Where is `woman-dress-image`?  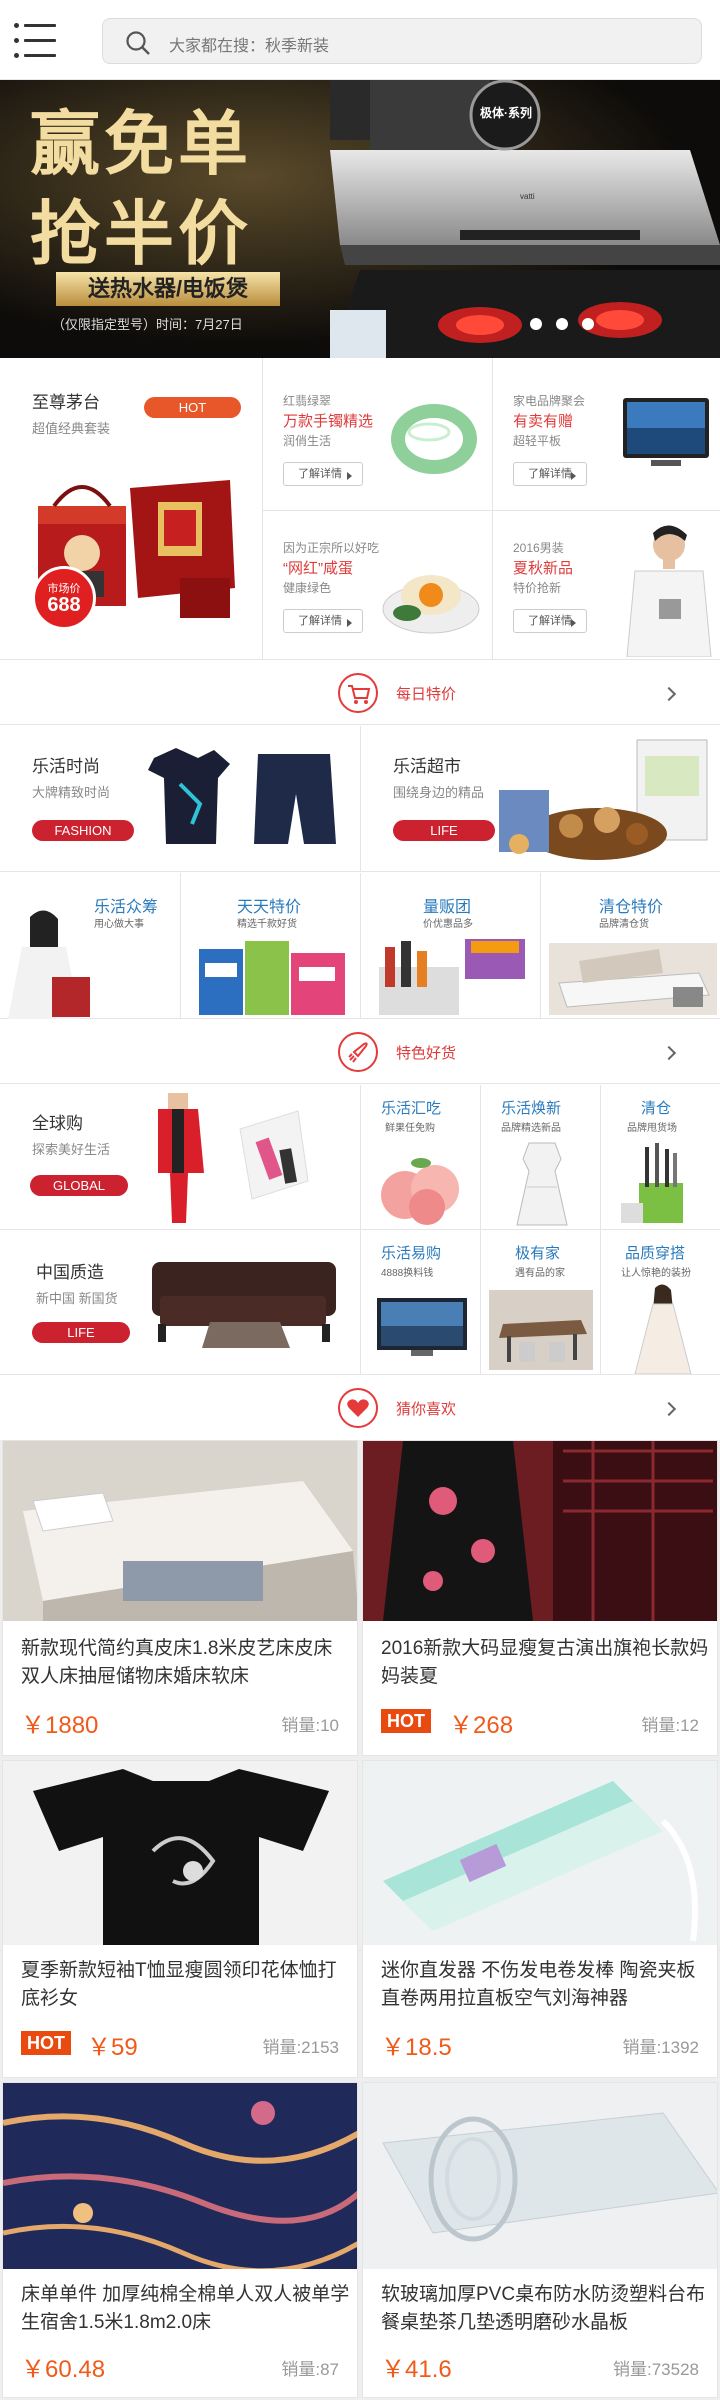 woman-dress-image is located at coordinates (663, 1329).